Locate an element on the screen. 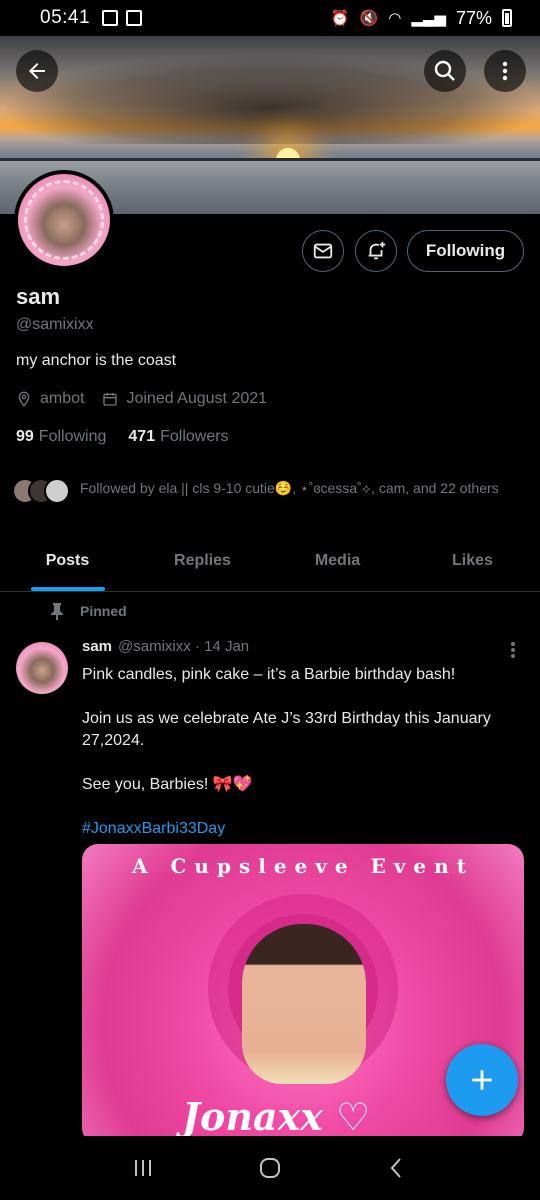  bell-plus-icon is located at coordinates (377, 250).